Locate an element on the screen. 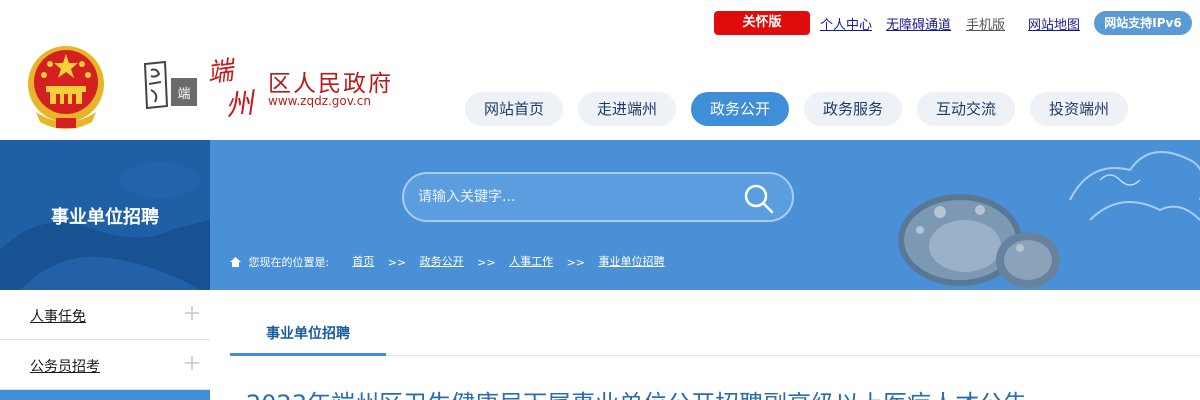  breadcrumb-recruitment: 事业单位招聘 is located at coordinates (632, 261).